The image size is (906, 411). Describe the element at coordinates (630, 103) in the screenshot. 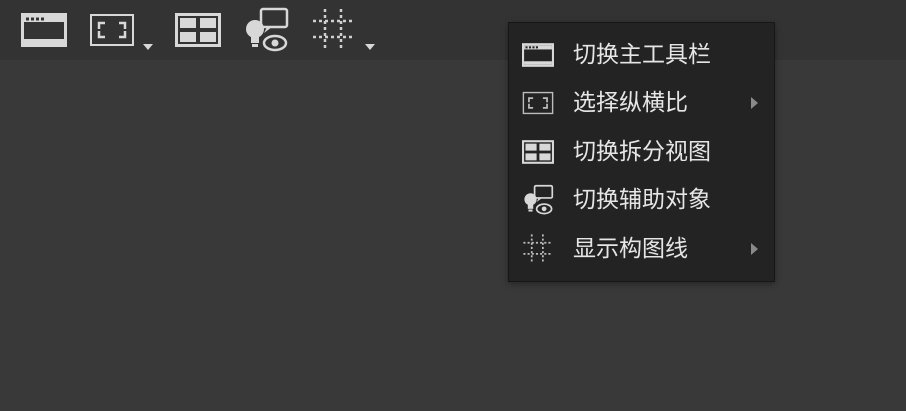

I see `menu-item-label: 选择纵横比` at that location.